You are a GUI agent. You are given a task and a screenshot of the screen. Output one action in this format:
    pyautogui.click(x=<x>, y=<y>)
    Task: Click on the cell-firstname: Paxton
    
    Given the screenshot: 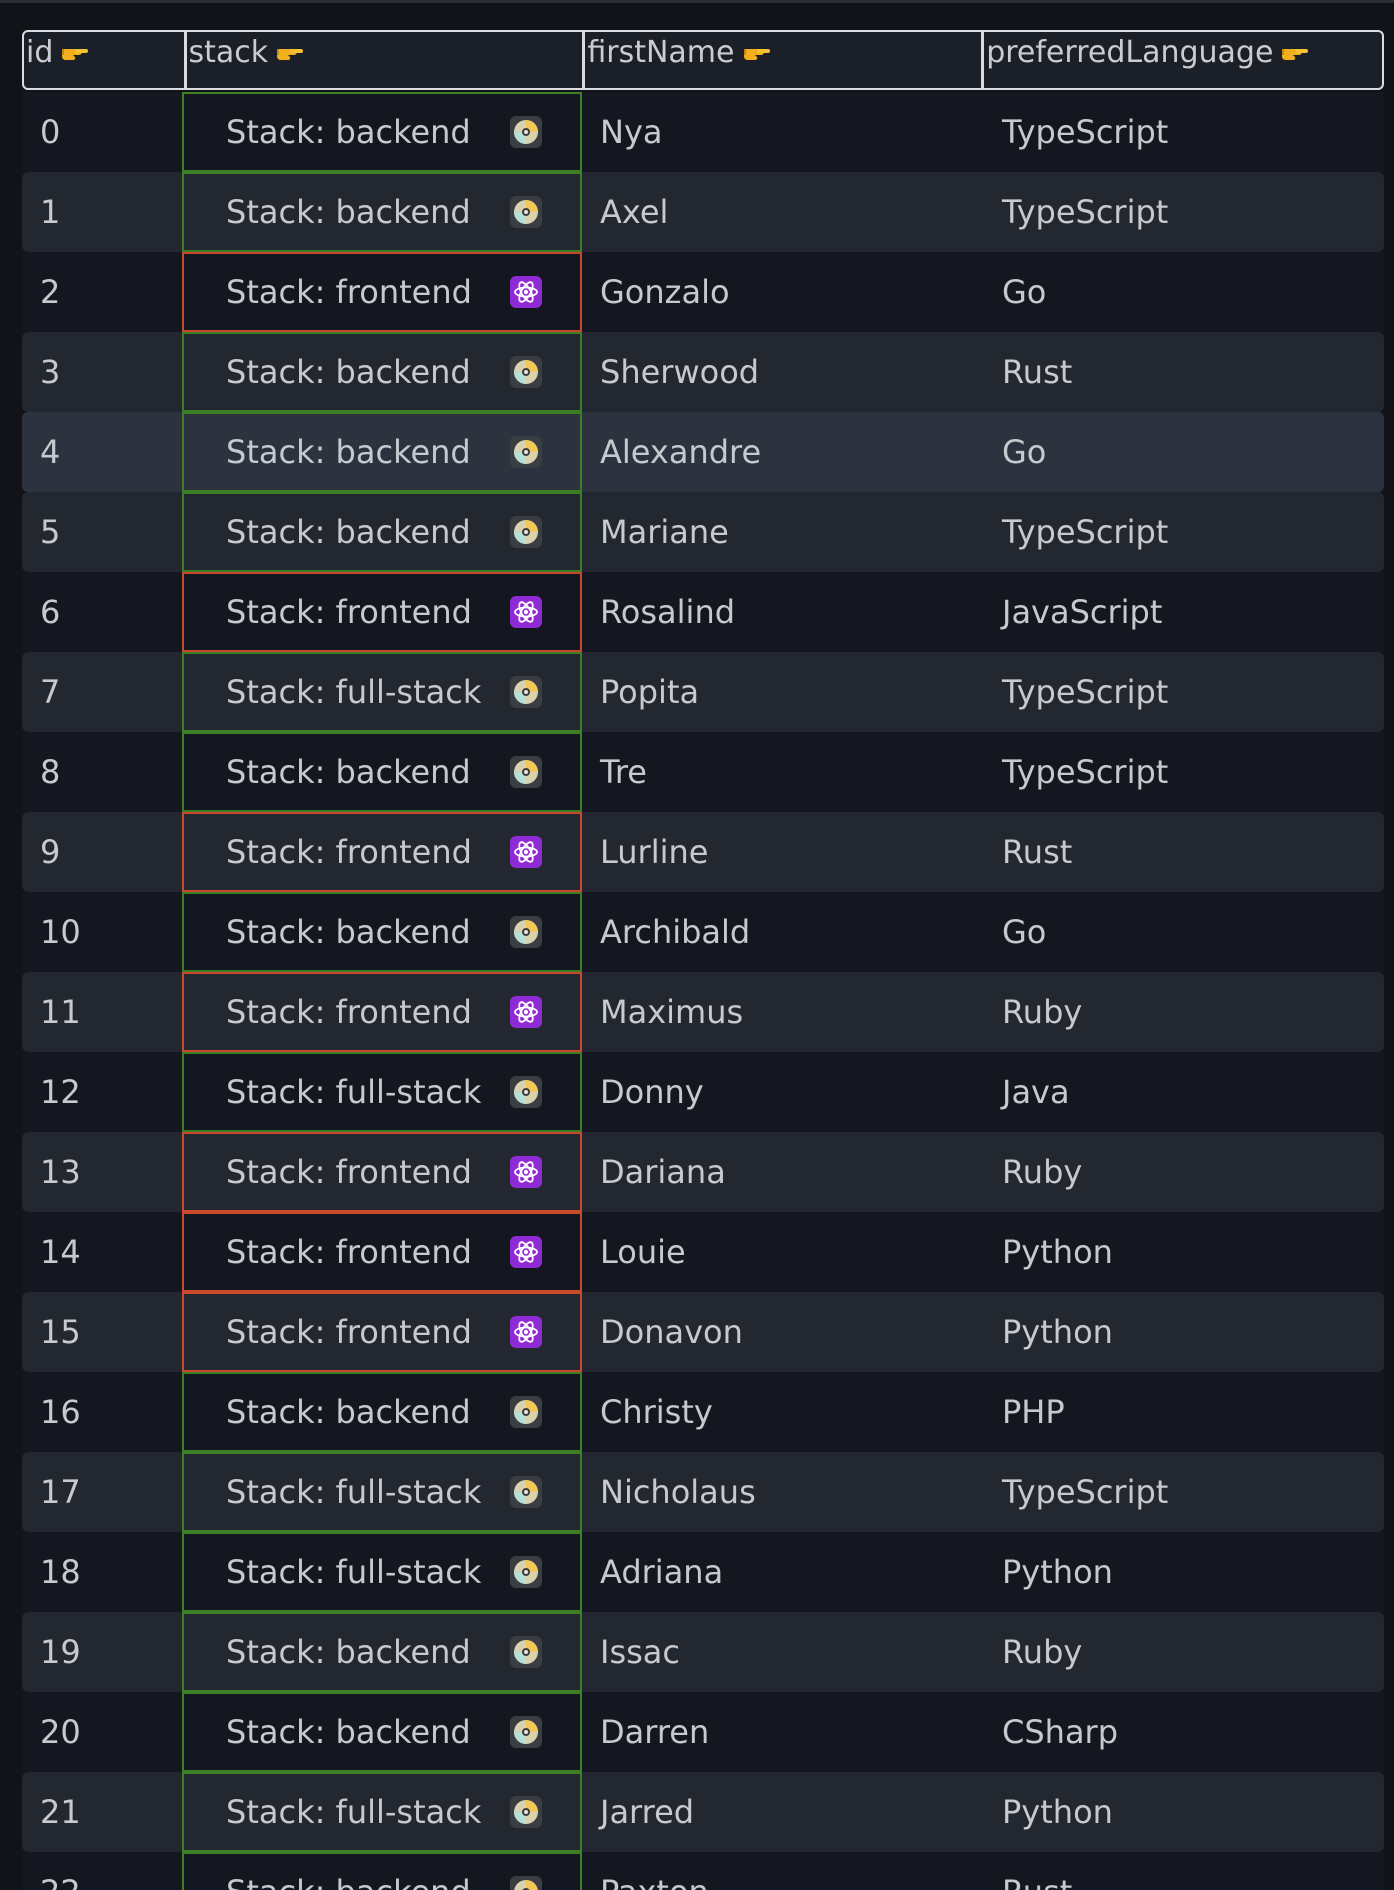 What is the action you would take?
    pyautogui.click(x=782, y=1871)
    